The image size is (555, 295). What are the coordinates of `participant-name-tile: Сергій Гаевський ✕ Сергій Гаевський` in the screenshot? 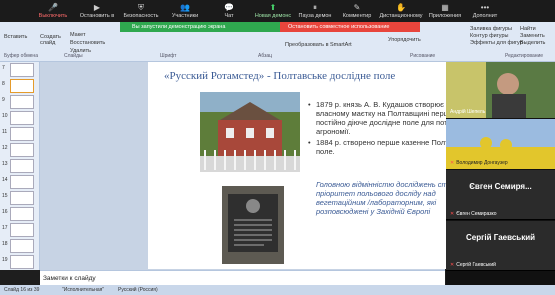 It's located at (500, 246).